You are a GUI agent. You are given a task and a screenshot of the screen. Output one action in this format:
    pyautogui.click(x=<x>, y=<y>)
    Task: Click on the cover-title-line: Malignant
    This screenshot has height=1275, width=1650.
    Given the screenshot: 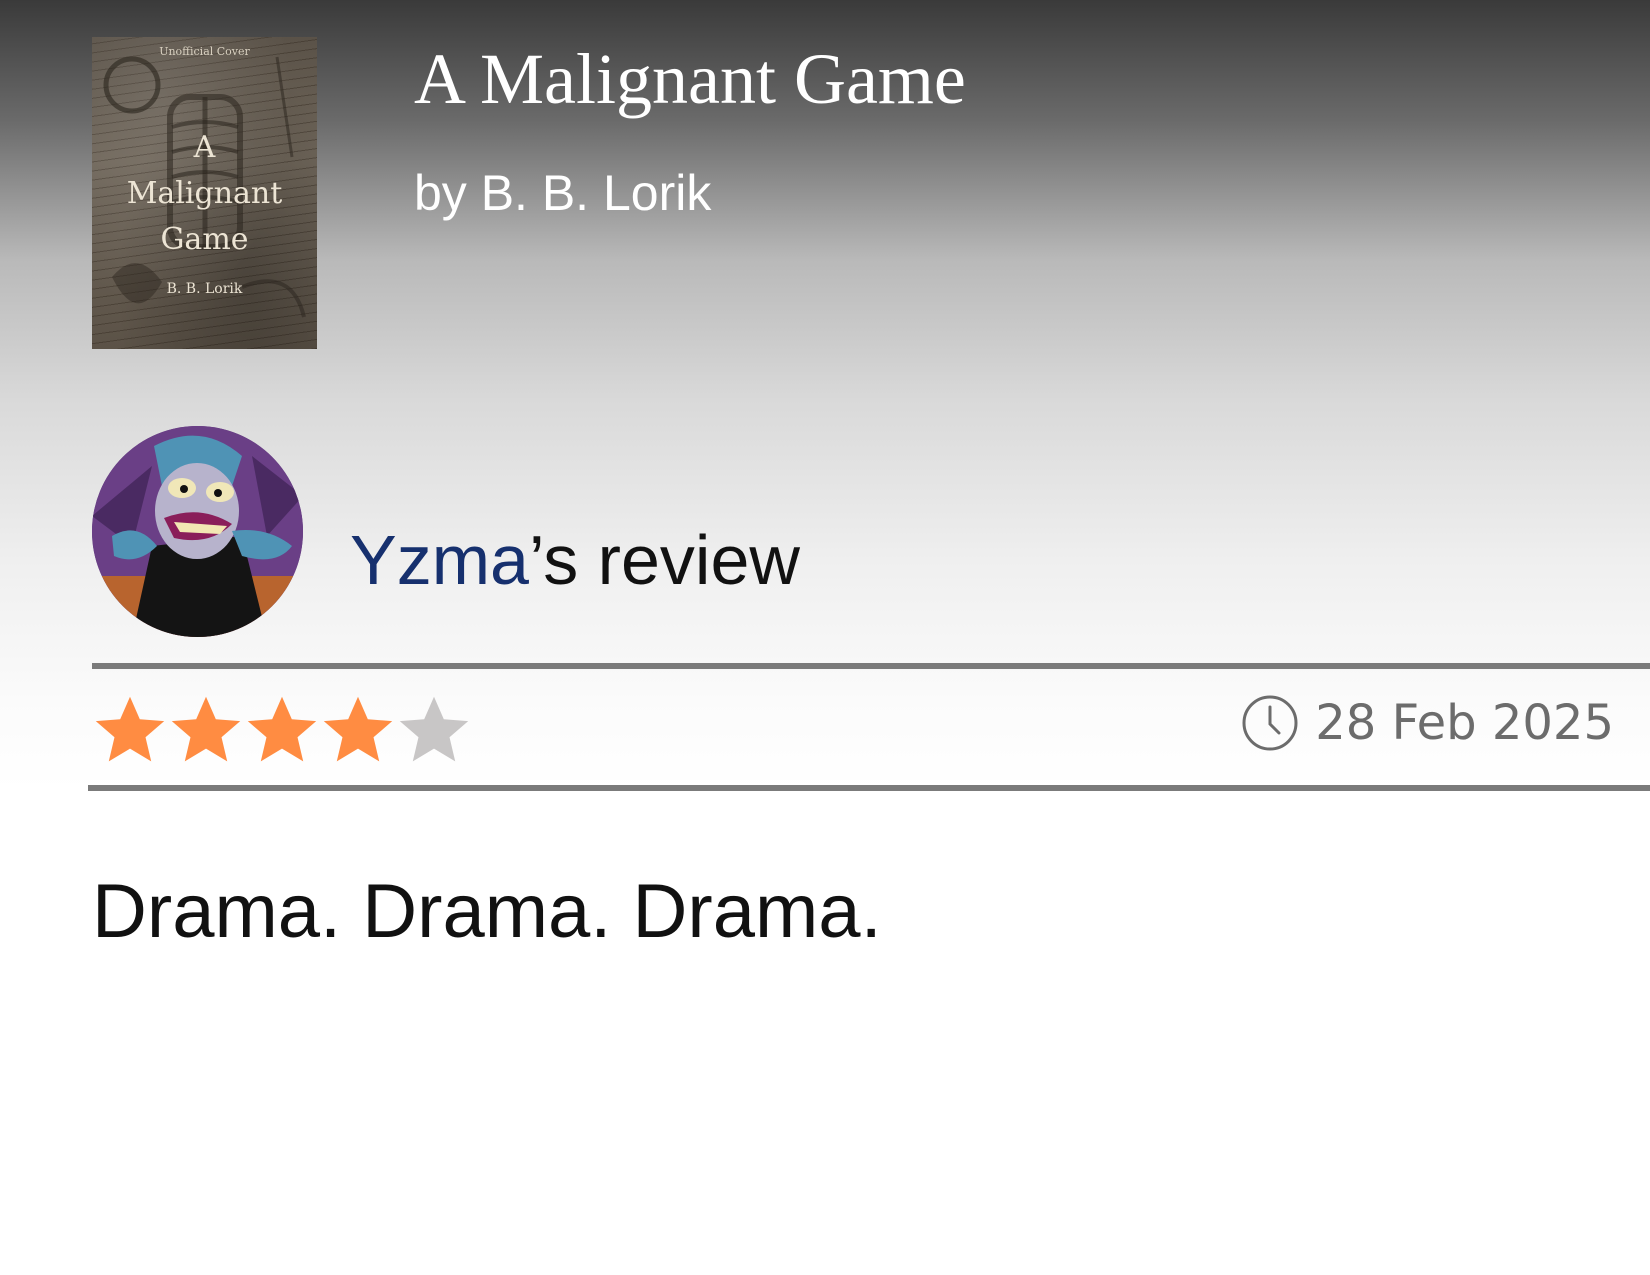 What is the action you would take?
    pyautogui.click(x=204, y=193)
    